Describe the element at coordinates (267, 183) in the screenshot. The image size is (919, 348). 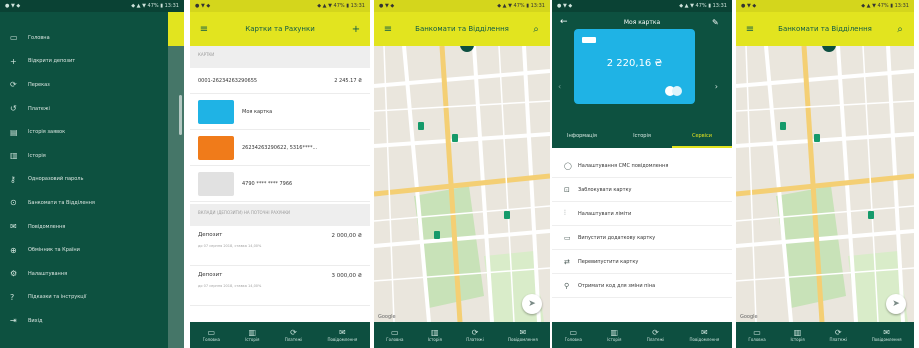
I see `card-name: 4790 **** **** 7966` at that location.